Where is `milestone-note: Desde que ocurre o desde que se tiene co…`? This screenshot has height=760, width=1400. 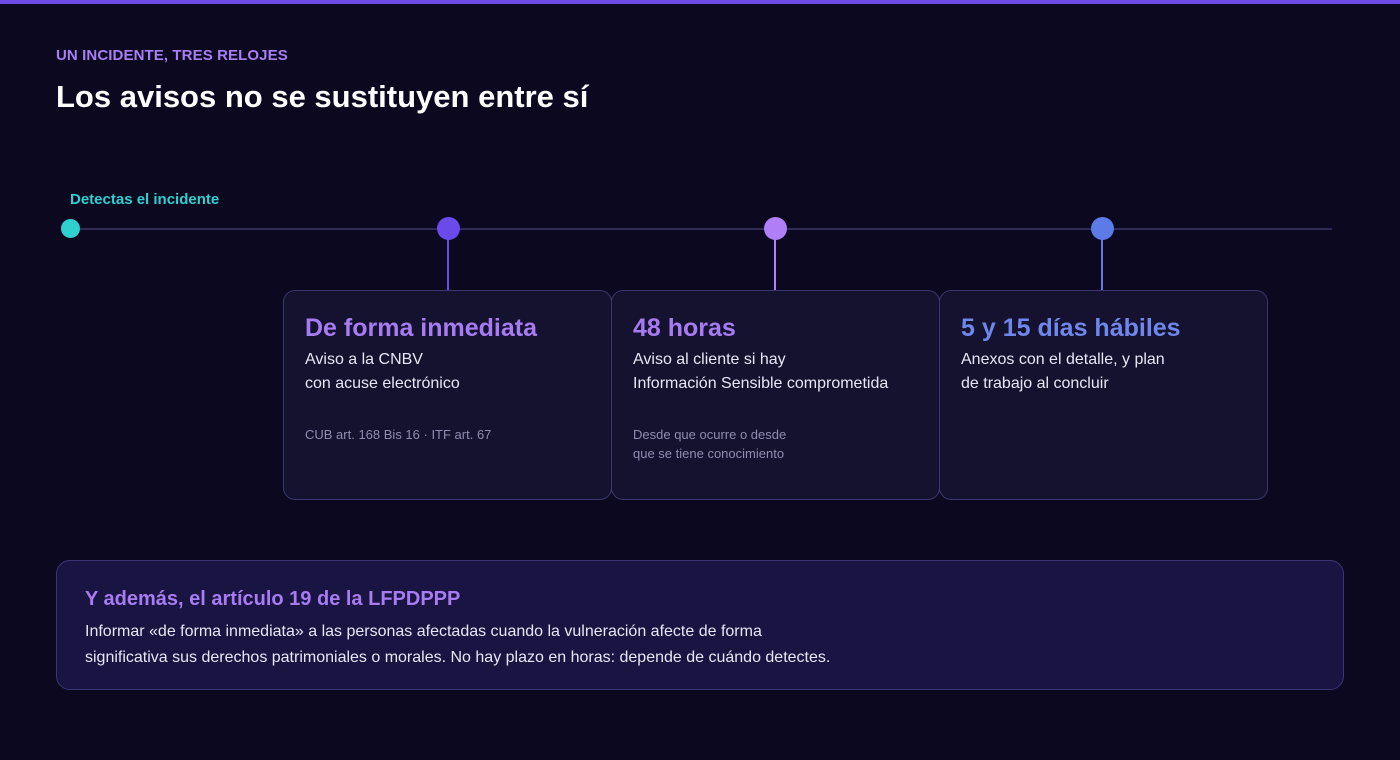
milestone-note: Desde que ocurre o desde que se tiene co… is located at coordinates (776, 444).